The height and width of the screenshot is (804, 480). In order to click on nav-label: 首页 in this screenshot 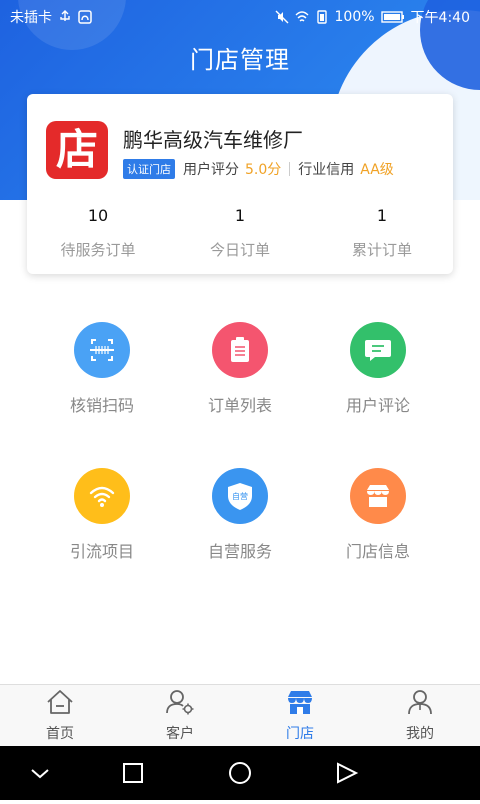, I will do `click(60, 734)`.